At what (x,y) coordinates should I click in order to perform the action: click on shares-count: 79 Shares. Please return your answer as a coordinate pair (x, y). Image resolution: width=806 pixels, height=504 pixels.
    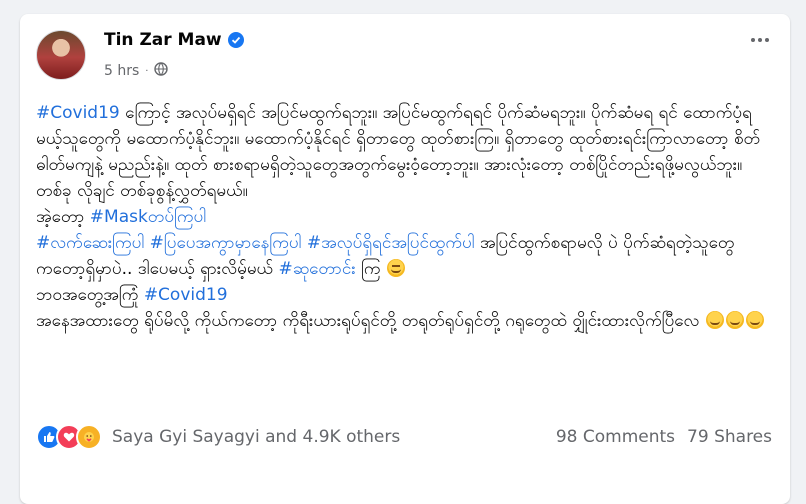
    Looking at the image, I should click on (729, 437).